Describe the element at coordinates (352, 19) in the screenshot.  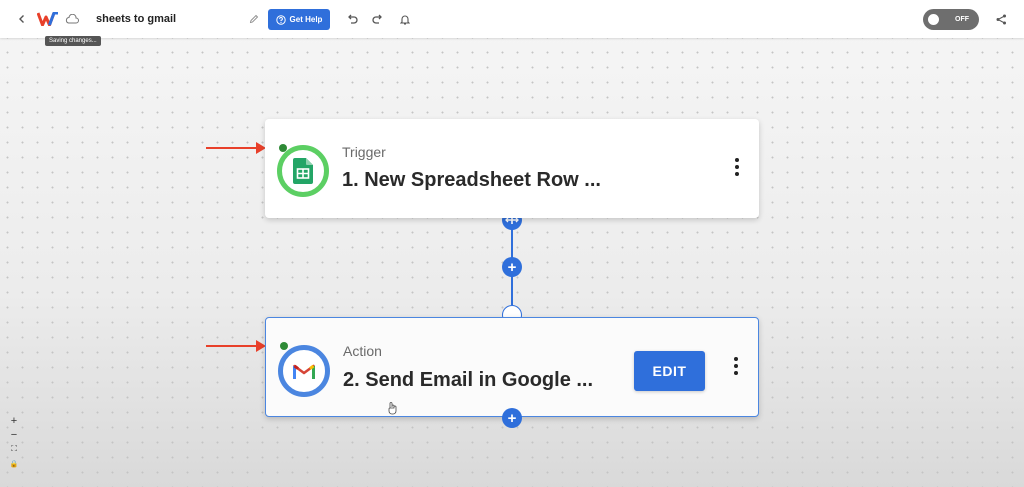
I see `undo-icon` at that location.